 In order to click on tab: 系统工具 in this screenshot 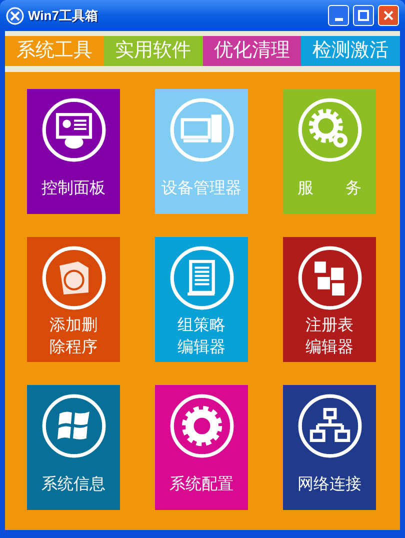, I will do `click(54, 51)`.